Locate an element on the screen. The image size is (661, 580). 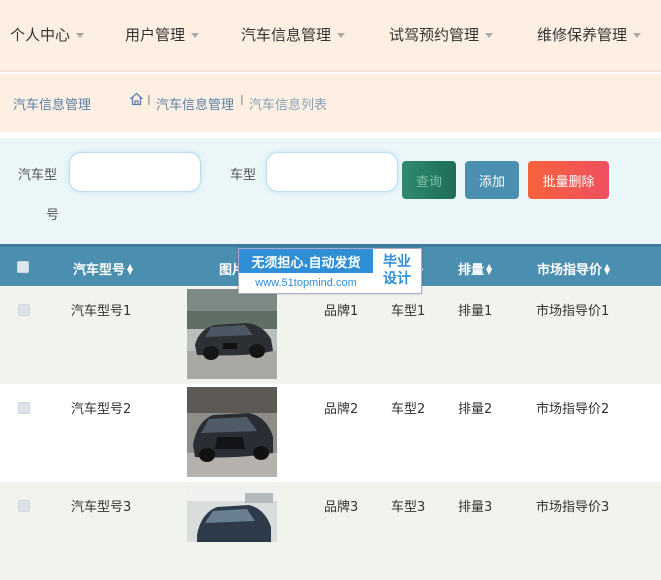
car-model-label-wrap: 号 is located at coordinates (53, 215).